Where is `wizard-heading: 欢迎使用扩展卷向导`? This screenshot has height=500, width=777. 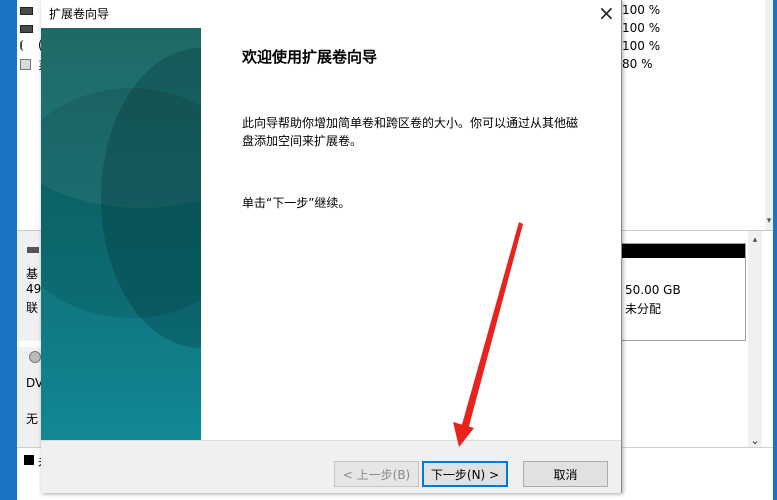
wizard-heading: 欢迎使用扩展卷向导 is located at coordinates (310, 57).